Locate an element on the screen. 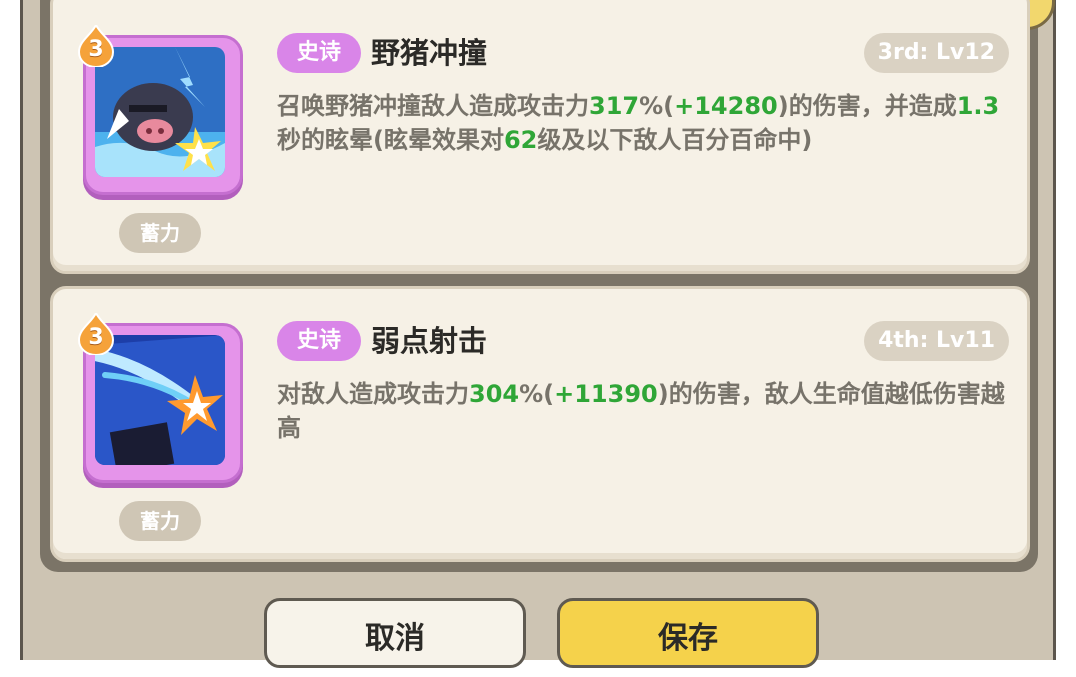 Image resolution: width=1076 pixels, height=677 pixels. right-margin is located at coordinates (1066, 322).